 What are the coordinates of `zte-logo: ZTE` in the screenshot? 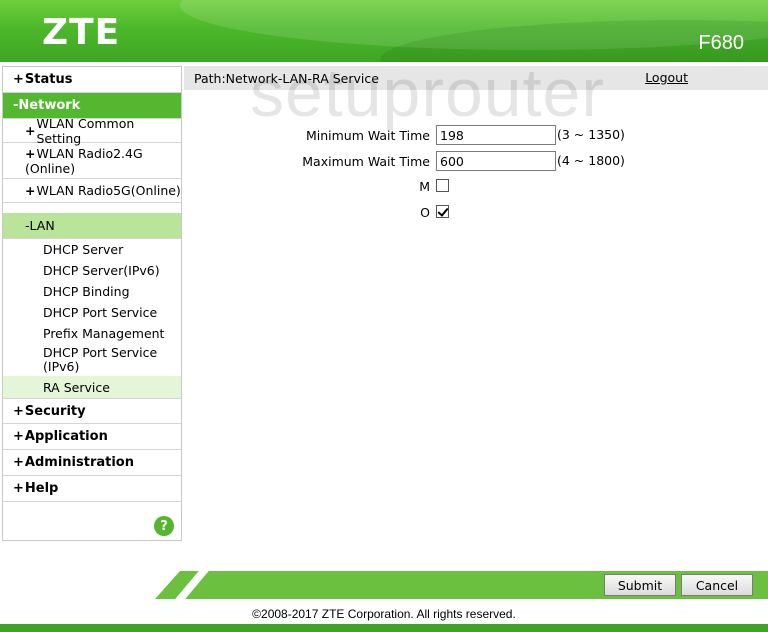 It's located at (81, 32).